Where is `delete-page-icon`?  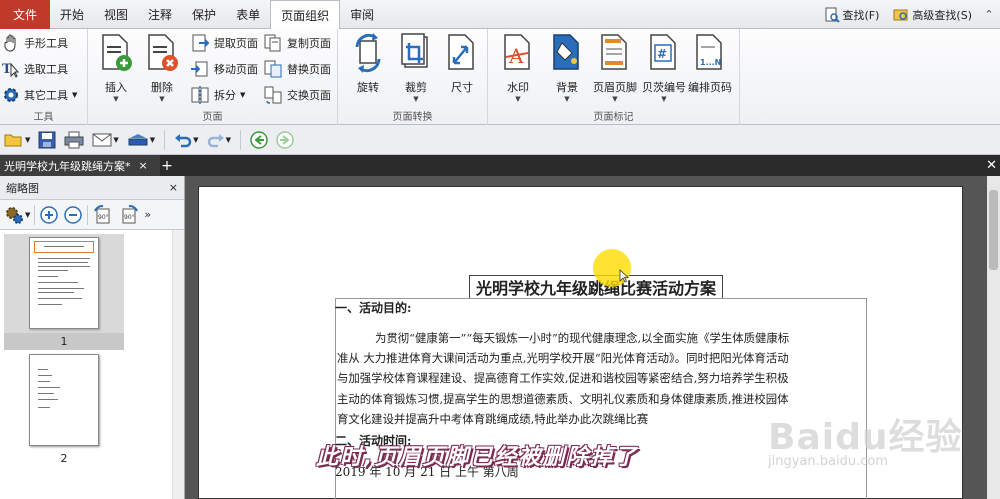 delete-page-icon is located at coordinates (163, 52).